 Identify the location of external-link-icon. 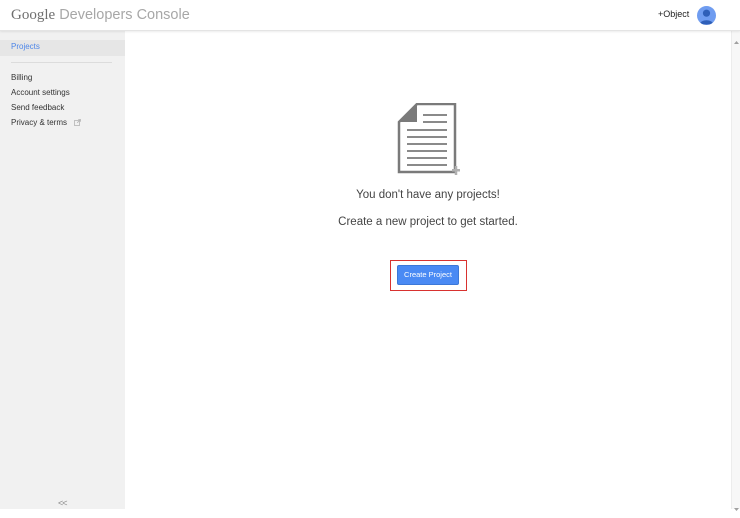
(78, 123).